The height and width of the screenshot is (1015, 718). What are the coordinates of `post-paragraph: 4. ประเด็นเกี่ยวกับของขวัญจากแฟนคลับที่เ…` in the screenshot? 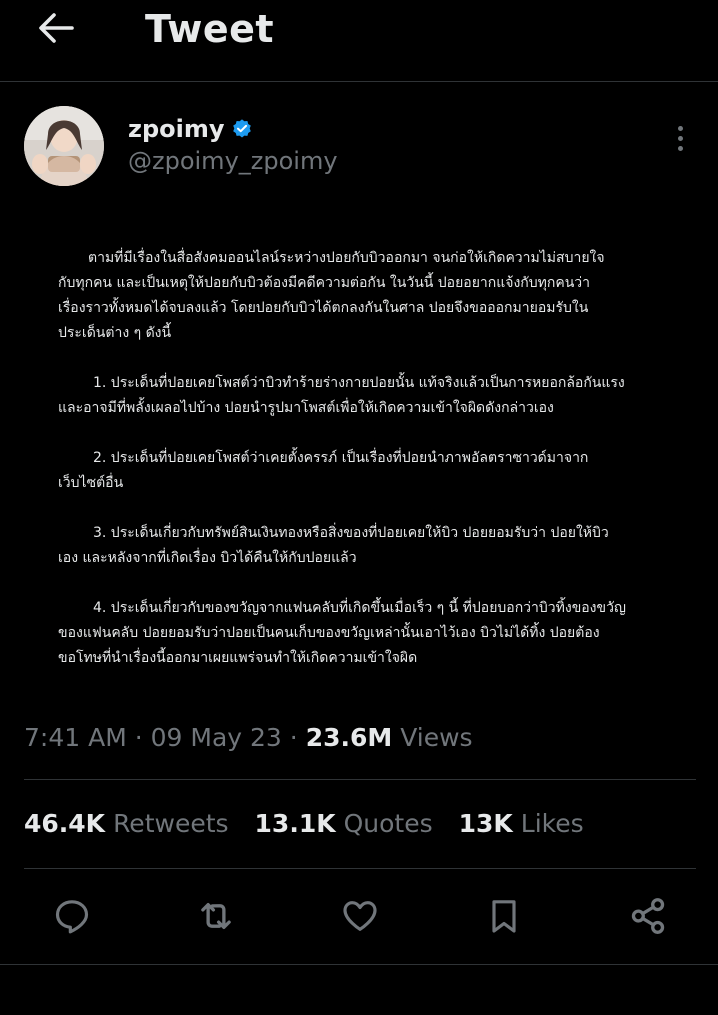 It's located at (342, 633).